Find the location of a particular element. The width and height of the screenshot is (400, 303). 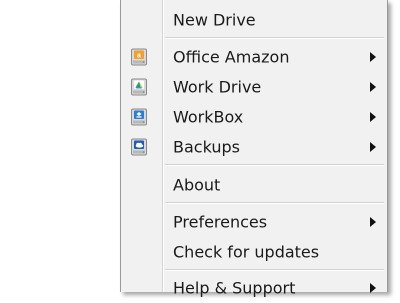

menu-item-work-drive: Work Drive is located at coordinates (254, 87).